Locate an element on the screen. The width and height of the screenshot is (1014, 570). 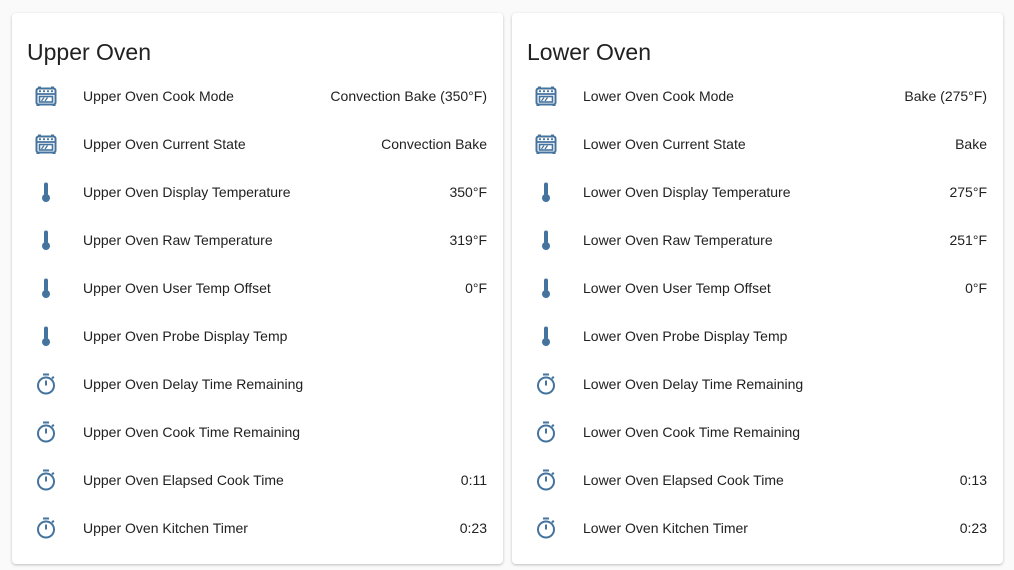
entity-name: Lower Oven Kitchen Timer is located at coordinates (665, 528).